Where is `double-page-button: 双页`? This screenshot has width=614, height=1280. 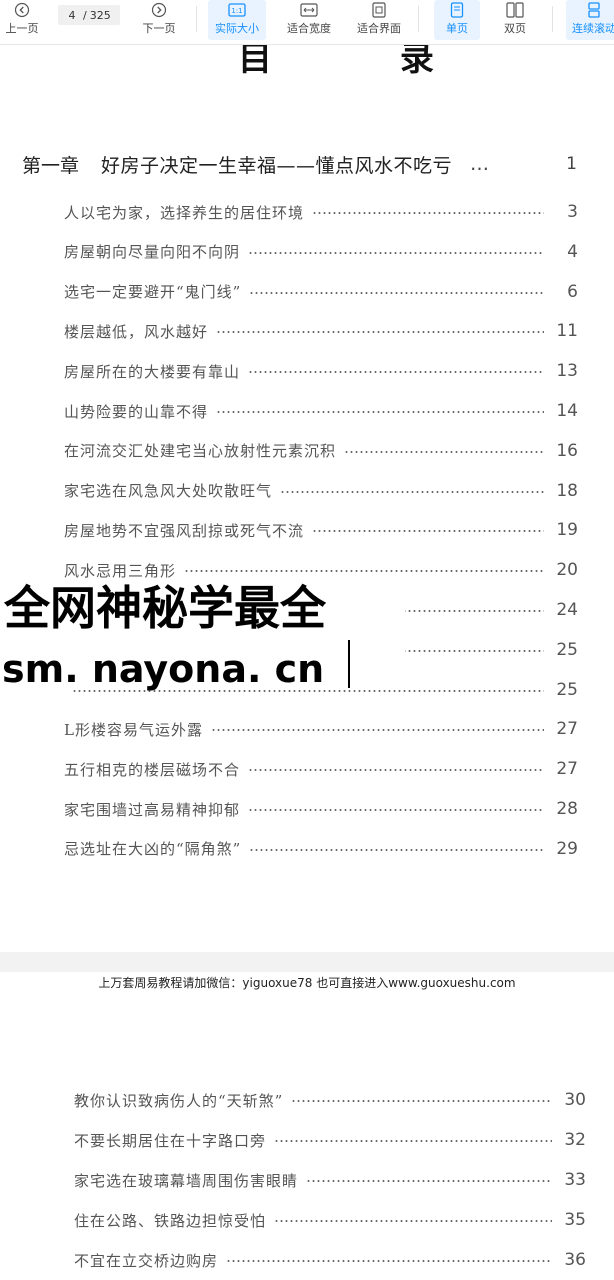 double-page-button: 双页 is located at coordinates (515, 20).